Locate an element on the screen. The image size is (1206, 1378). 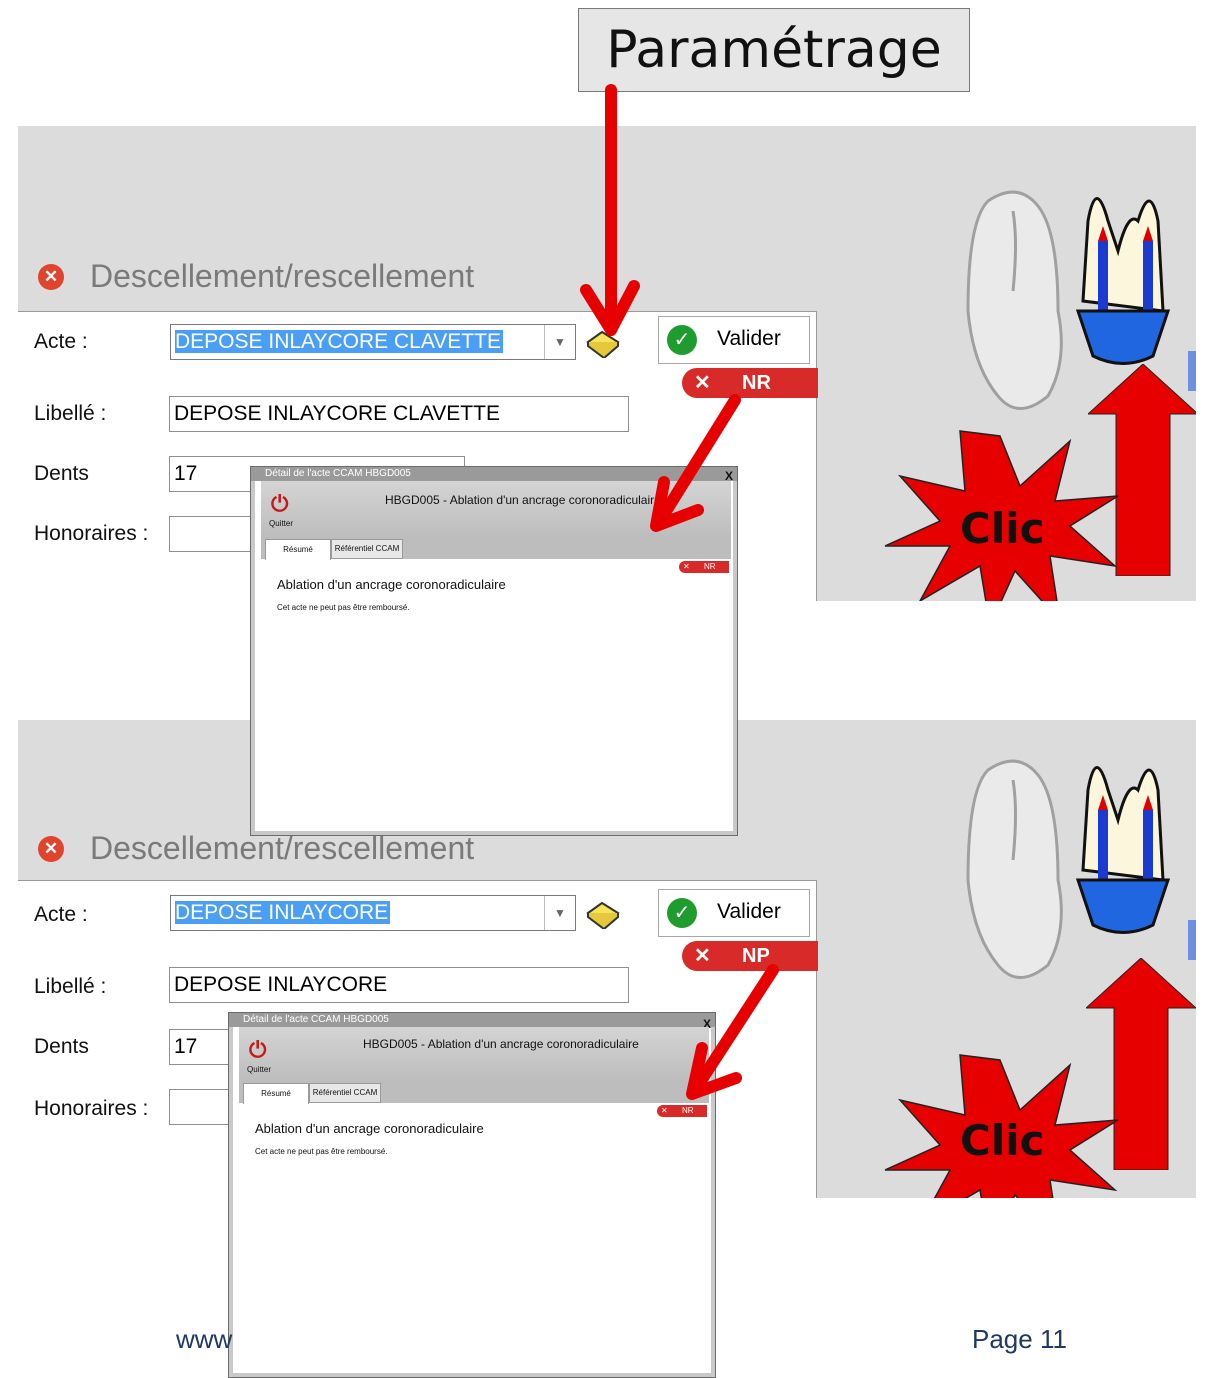
footer-url: www is located at coordinates (204, 1339).